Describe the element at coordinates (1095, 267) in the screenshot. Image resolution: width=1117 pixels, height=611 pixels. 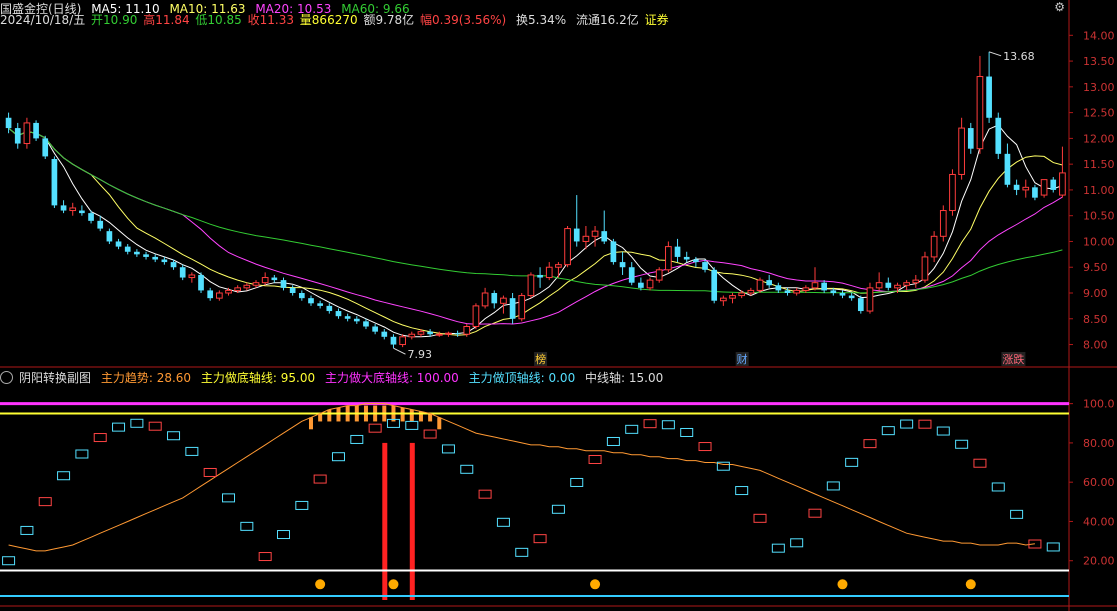
I see `price-tick-label: 9.50` at that location.